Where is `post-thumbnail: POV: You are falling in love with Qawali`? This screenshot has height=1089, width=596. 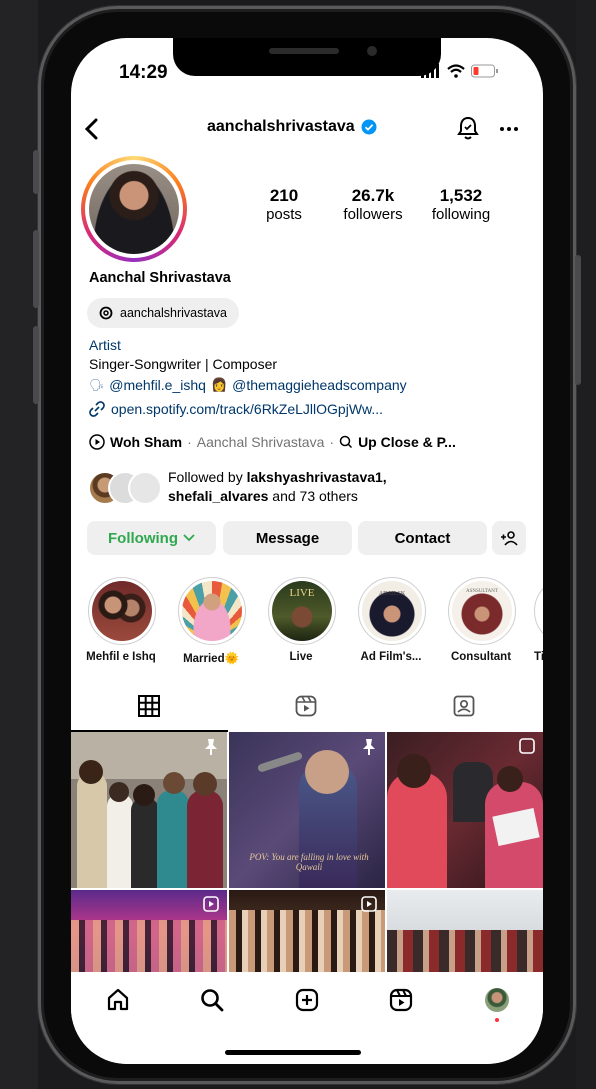 post-thumbnail: POV: You are falling in love with Qawali is located at coordinates (307, 810).